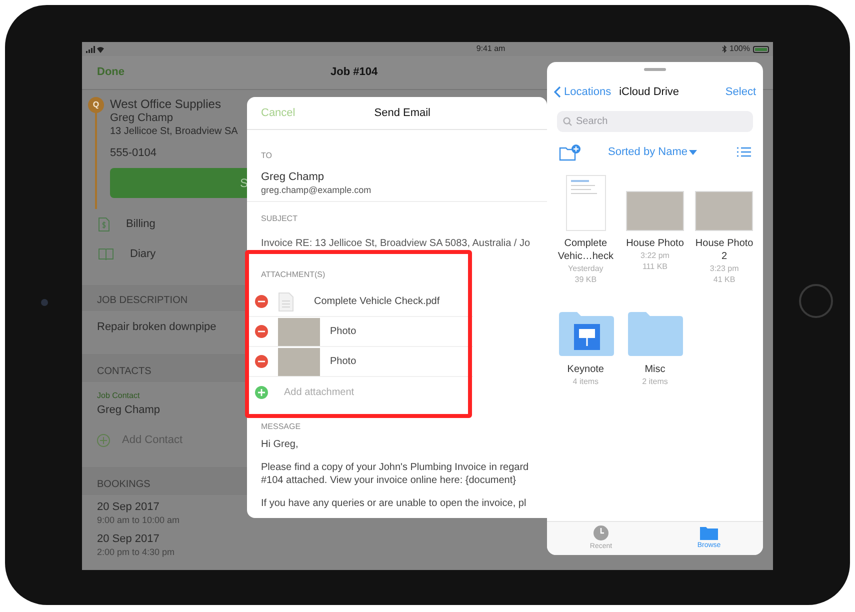  I want to click on recipient-name: Greg Champ, so click(293, 177).